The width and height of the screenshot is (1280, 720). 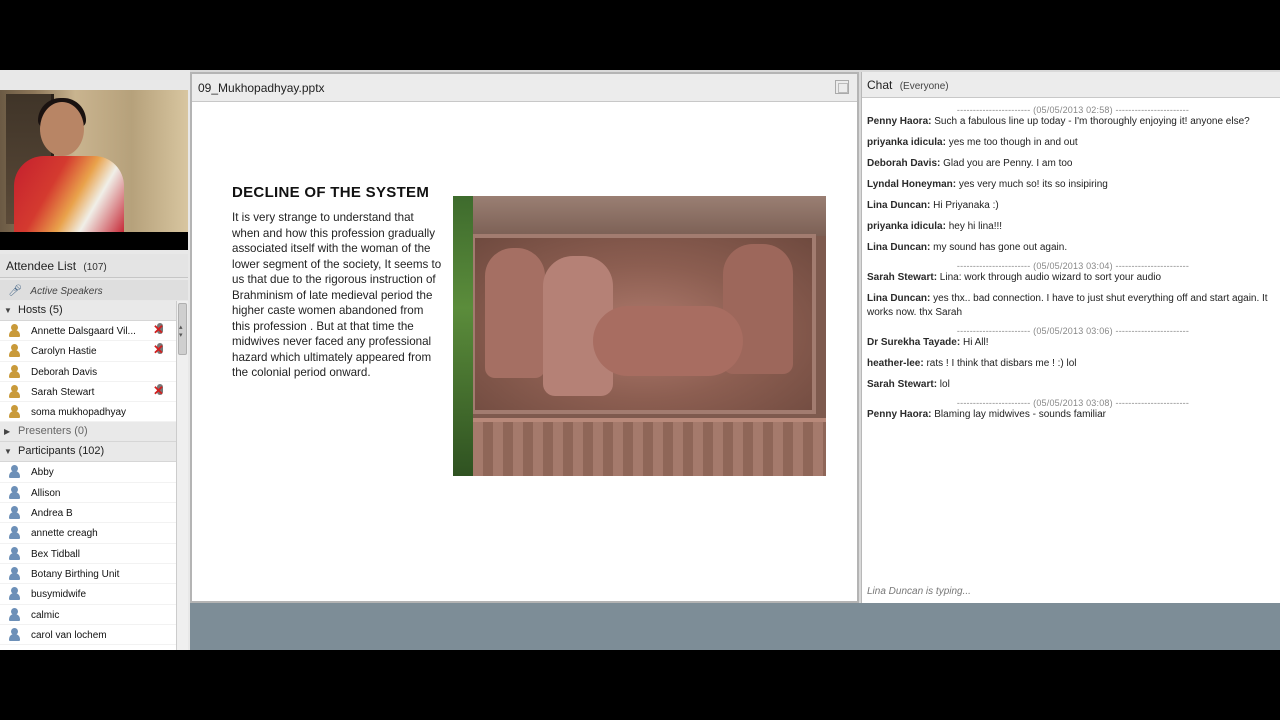 I want to click on microphone-icon: 🎤︎, so click(x=15, y=291).